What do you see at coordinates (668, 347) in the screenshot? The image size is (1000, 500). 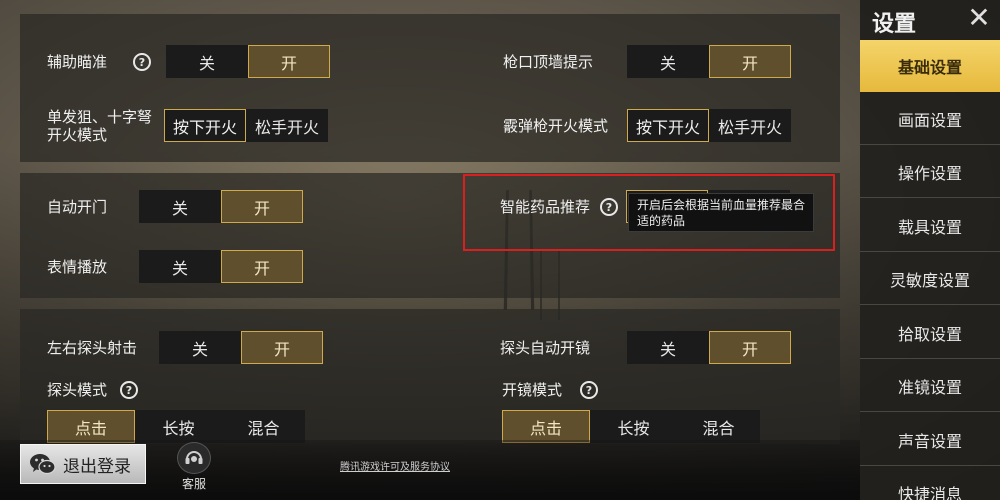 I see `peek-scope-off: 关` at bounding box center [668, 347].